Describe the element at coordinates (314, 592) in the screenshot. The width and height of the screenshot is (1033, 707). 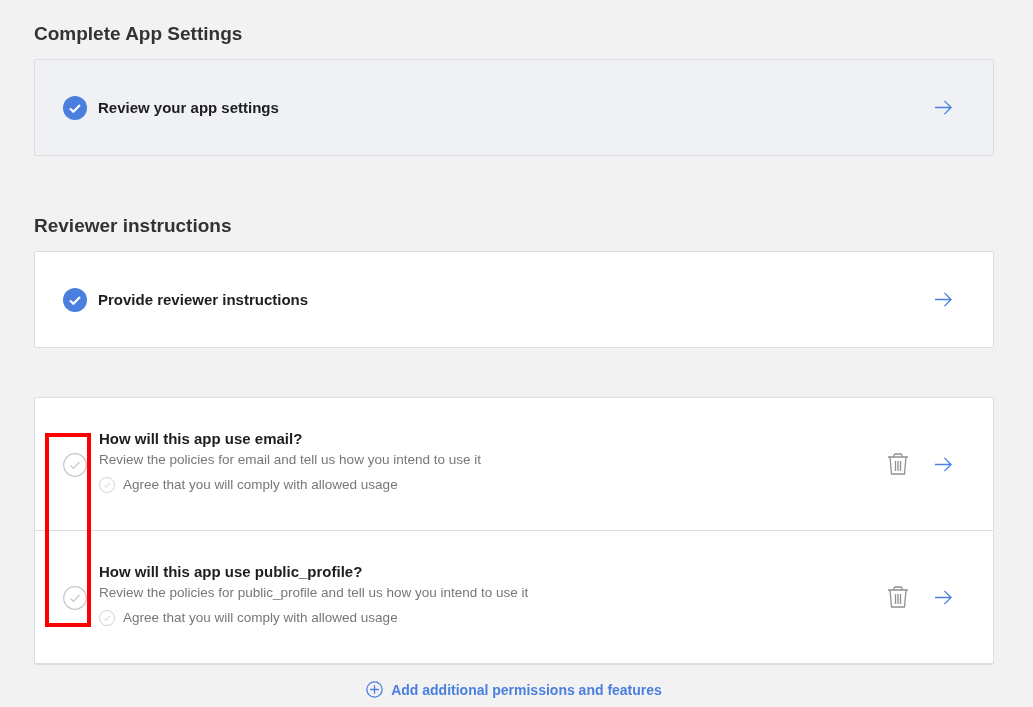
I see `permission-description: Review the policies for public_profile and tell us how you intend to use it` at that location.